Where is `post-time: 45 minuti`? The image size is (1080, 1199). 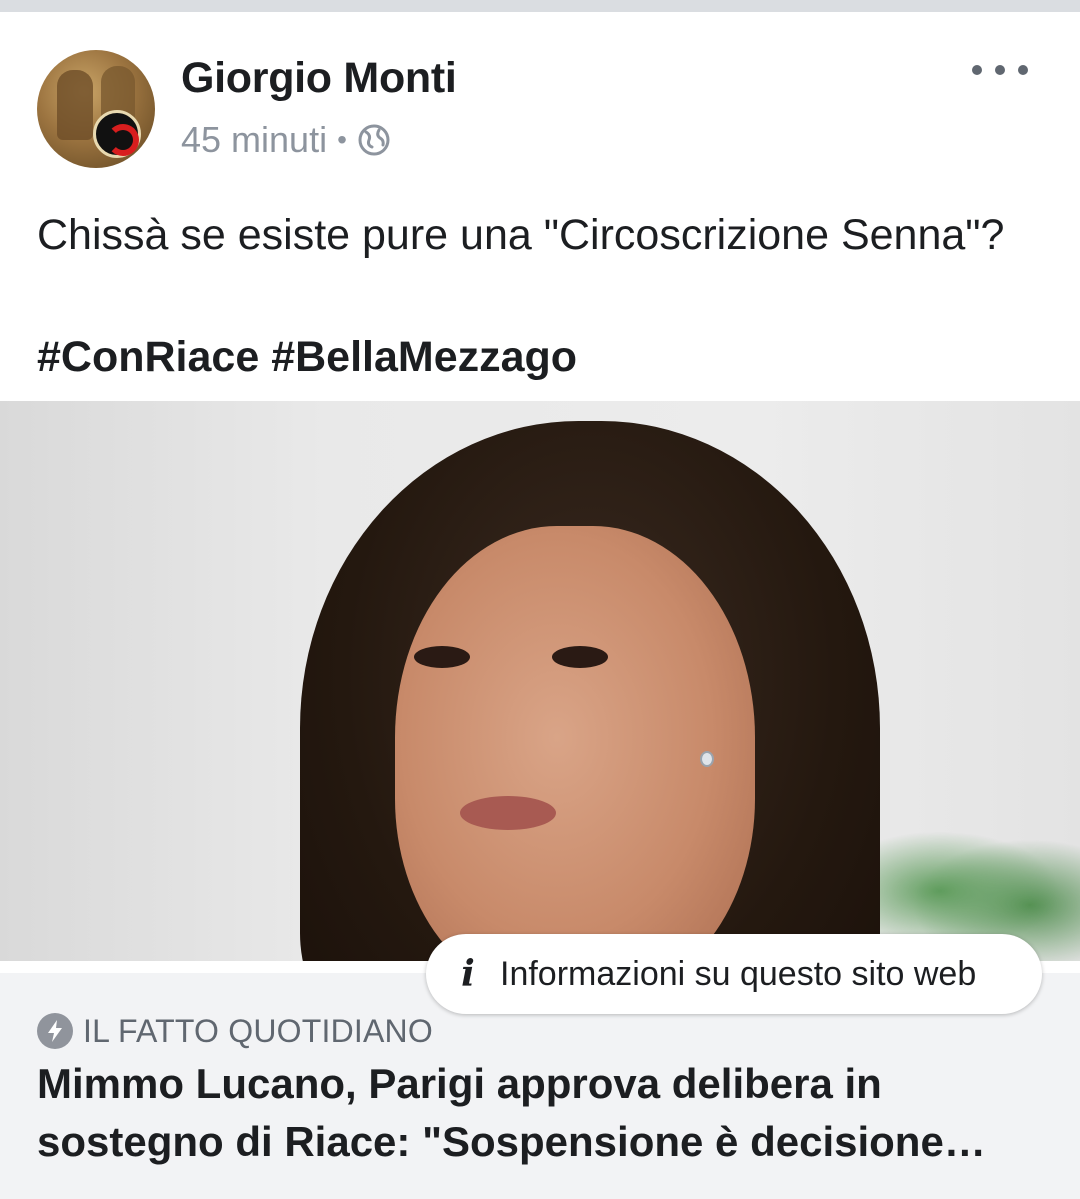
post-time: 45 minuti is located at coordinates (254, 140).